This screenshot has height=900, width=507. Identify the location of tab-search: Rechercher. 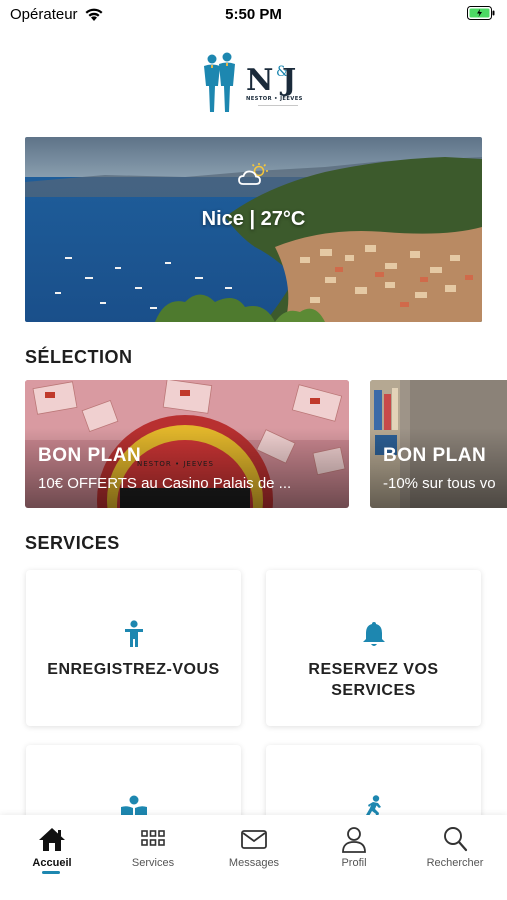
(455, 847).